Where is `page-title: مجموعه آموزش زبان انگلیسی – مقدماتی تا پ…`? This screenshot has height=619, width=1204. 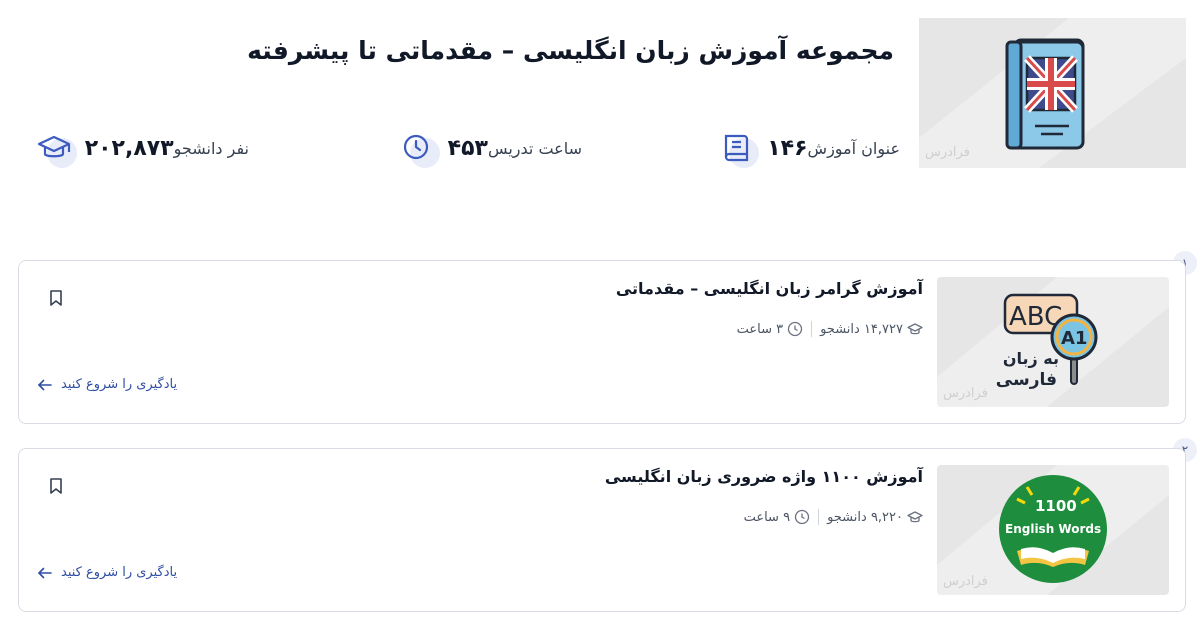
page-title: مجموعه آموزش زبان انگلیسی – مقدماتی تا پ… is located at coordinates (570, 50).